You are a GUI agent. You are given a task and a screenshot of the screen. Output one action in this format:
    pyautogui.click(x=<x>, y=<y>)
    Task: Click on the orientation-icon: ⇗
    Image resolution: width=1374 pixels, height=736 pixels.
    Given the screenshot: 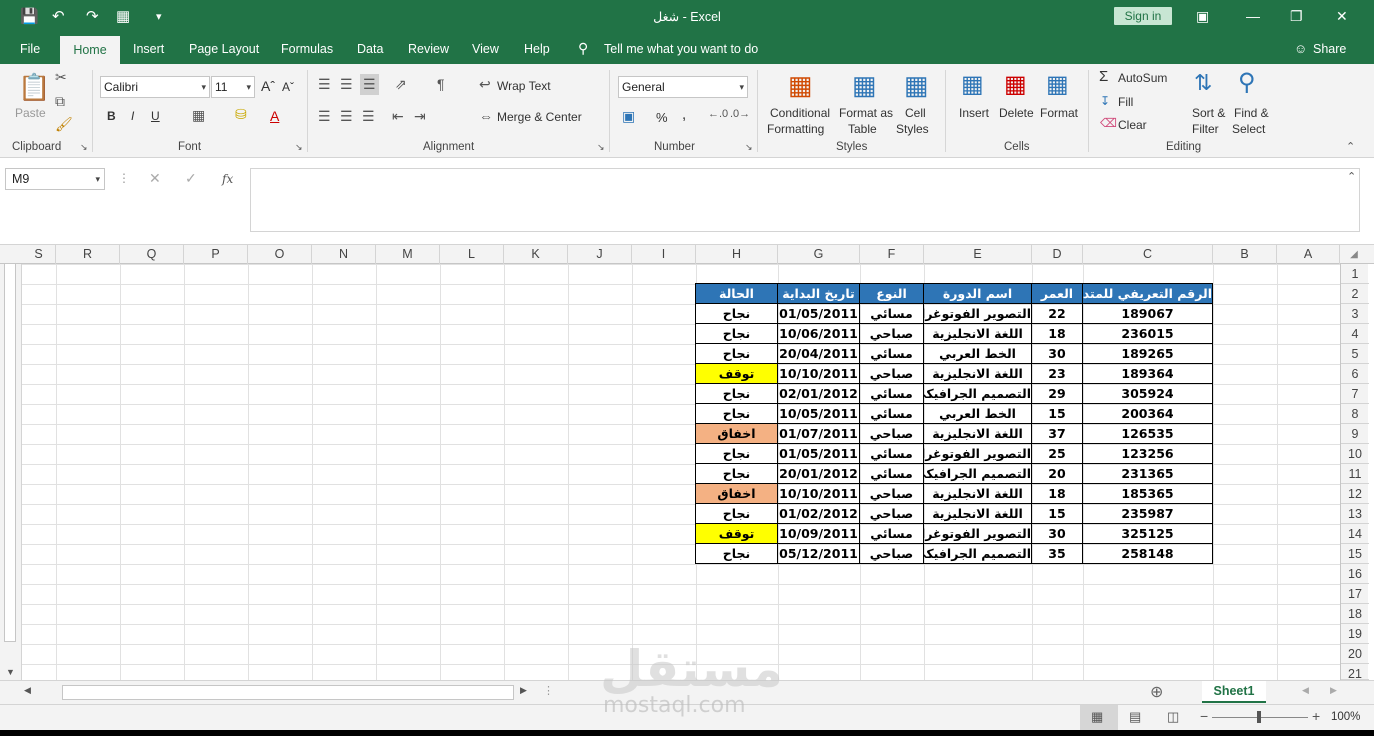 What is the action you would take?
    pyautogui.click(x=401, y=84)
    